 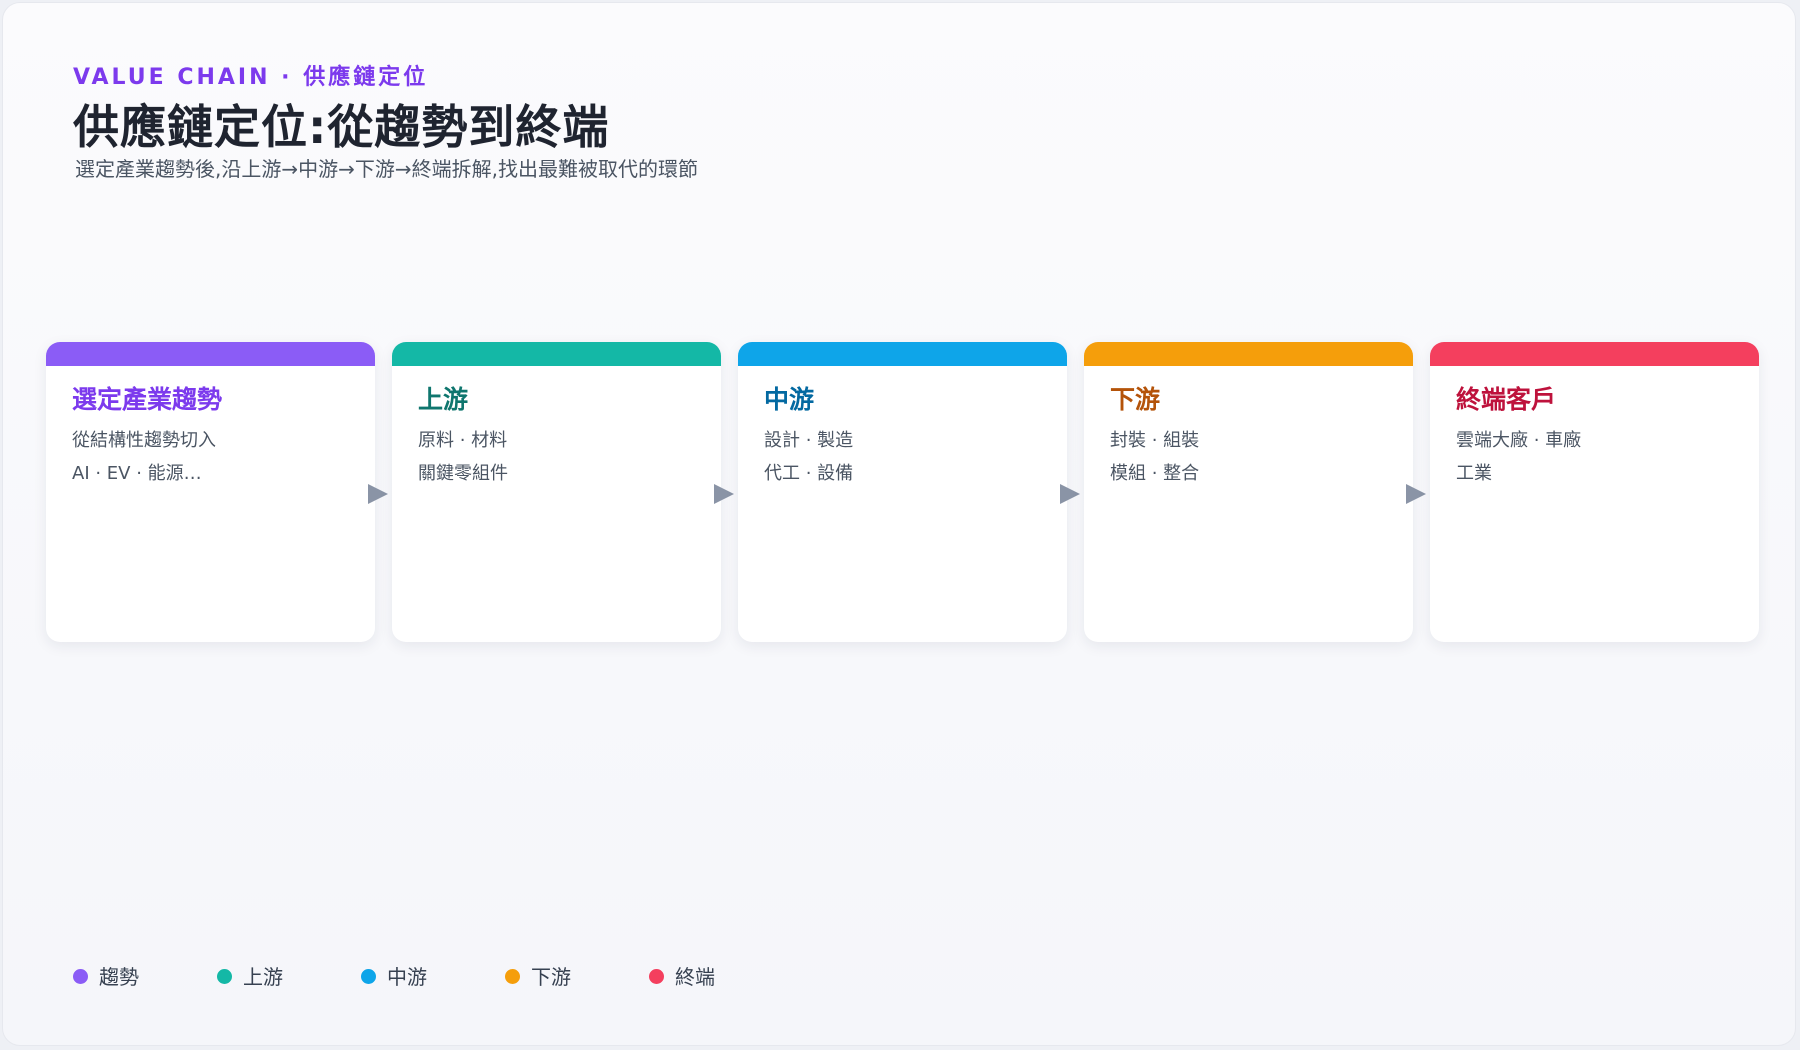 I want to click on stage-title: 終端客戶, so click(x=1506, y=399).